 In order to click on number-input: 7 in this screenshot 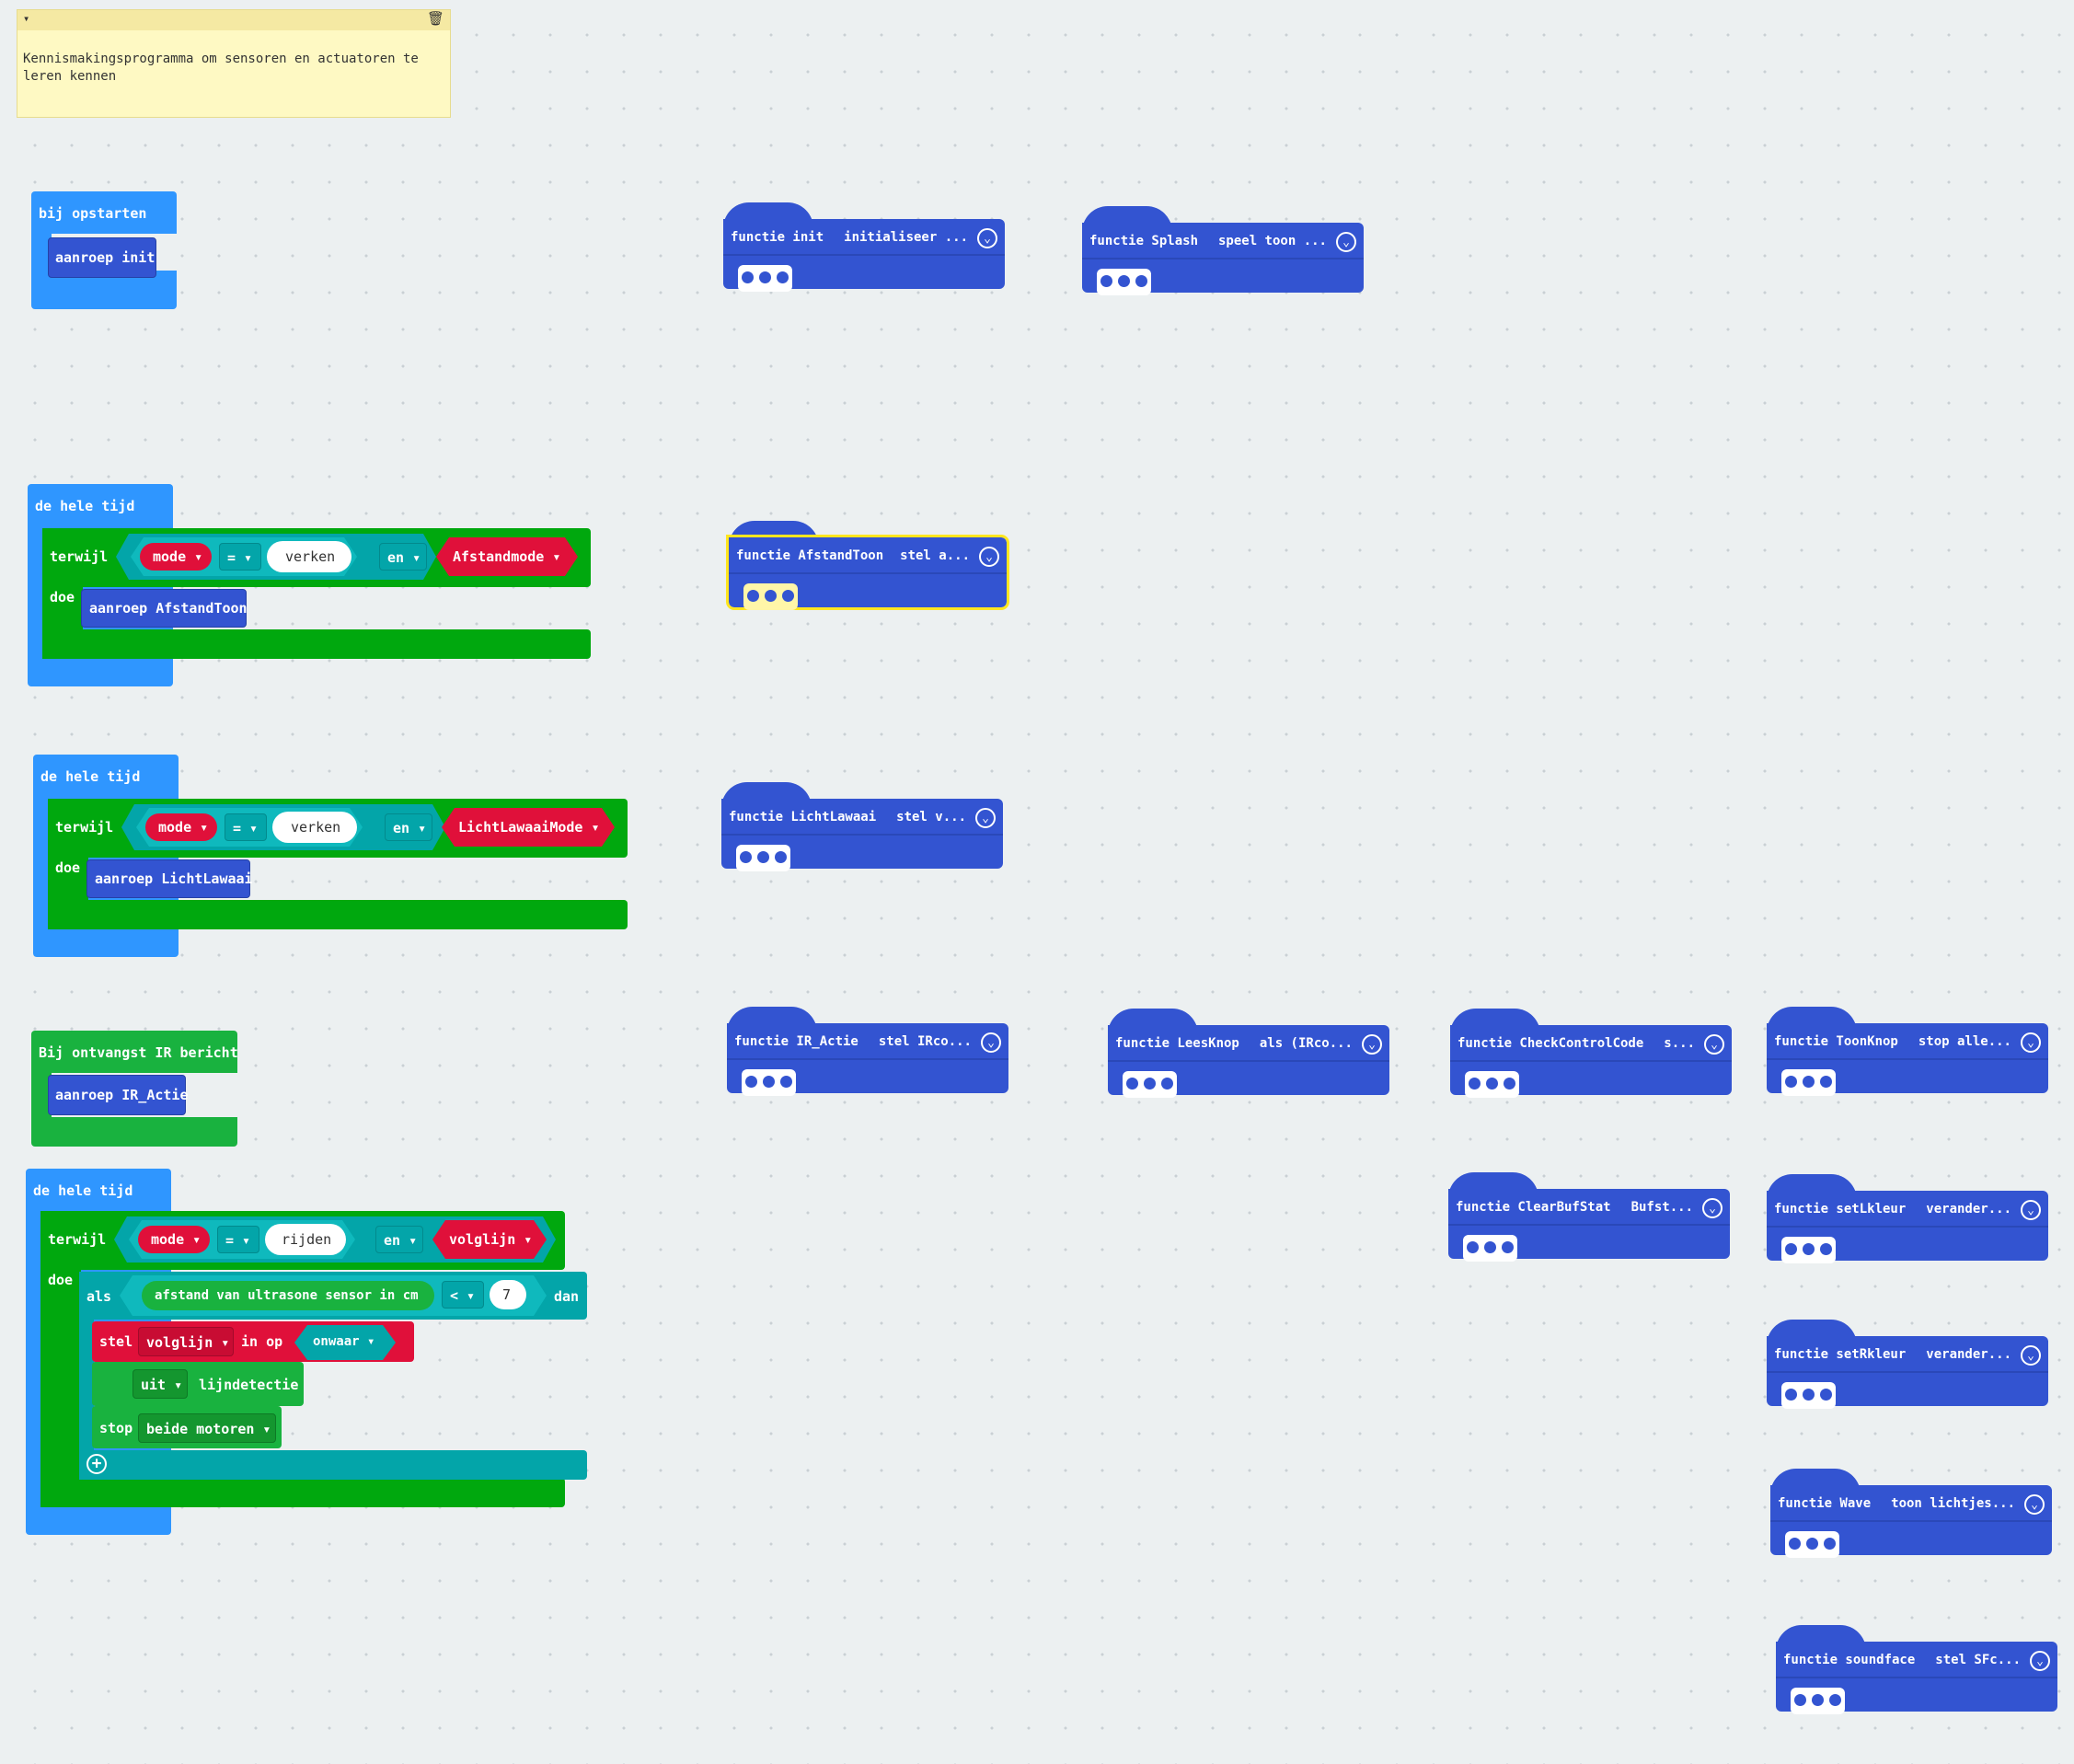, I will do `click(508, 1294)`.